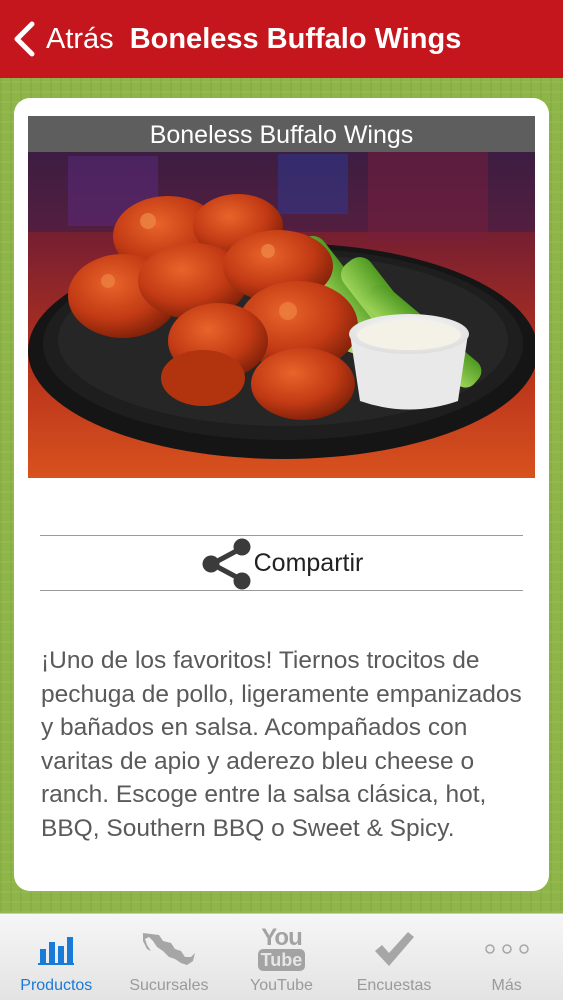 This screenshot has width=563, height=1000. I want to click on tab-sucursales: Sucursales, so click(169, 957).